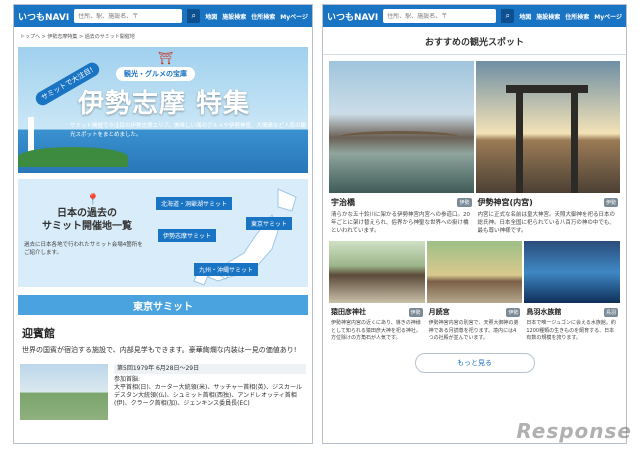 This screenshot has width=640, height=449. What do you see at coordinates (399, 137) in the screenshot?
I see `bridge-shape` at bounding box center [399, 137].